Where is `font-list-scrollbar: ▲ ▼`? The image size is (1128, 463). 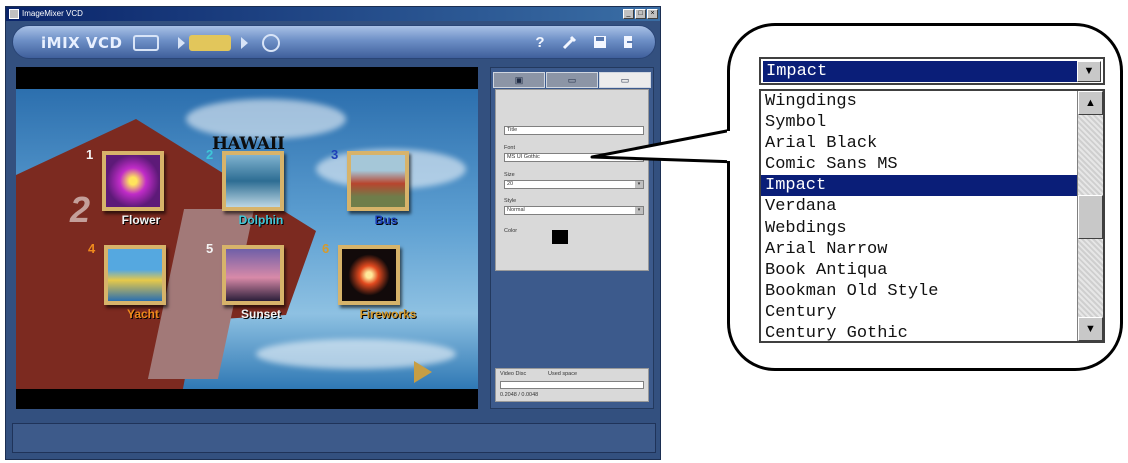 font-list-scrollbar: ▲ ▼ is located at coordinates (1090, 216).